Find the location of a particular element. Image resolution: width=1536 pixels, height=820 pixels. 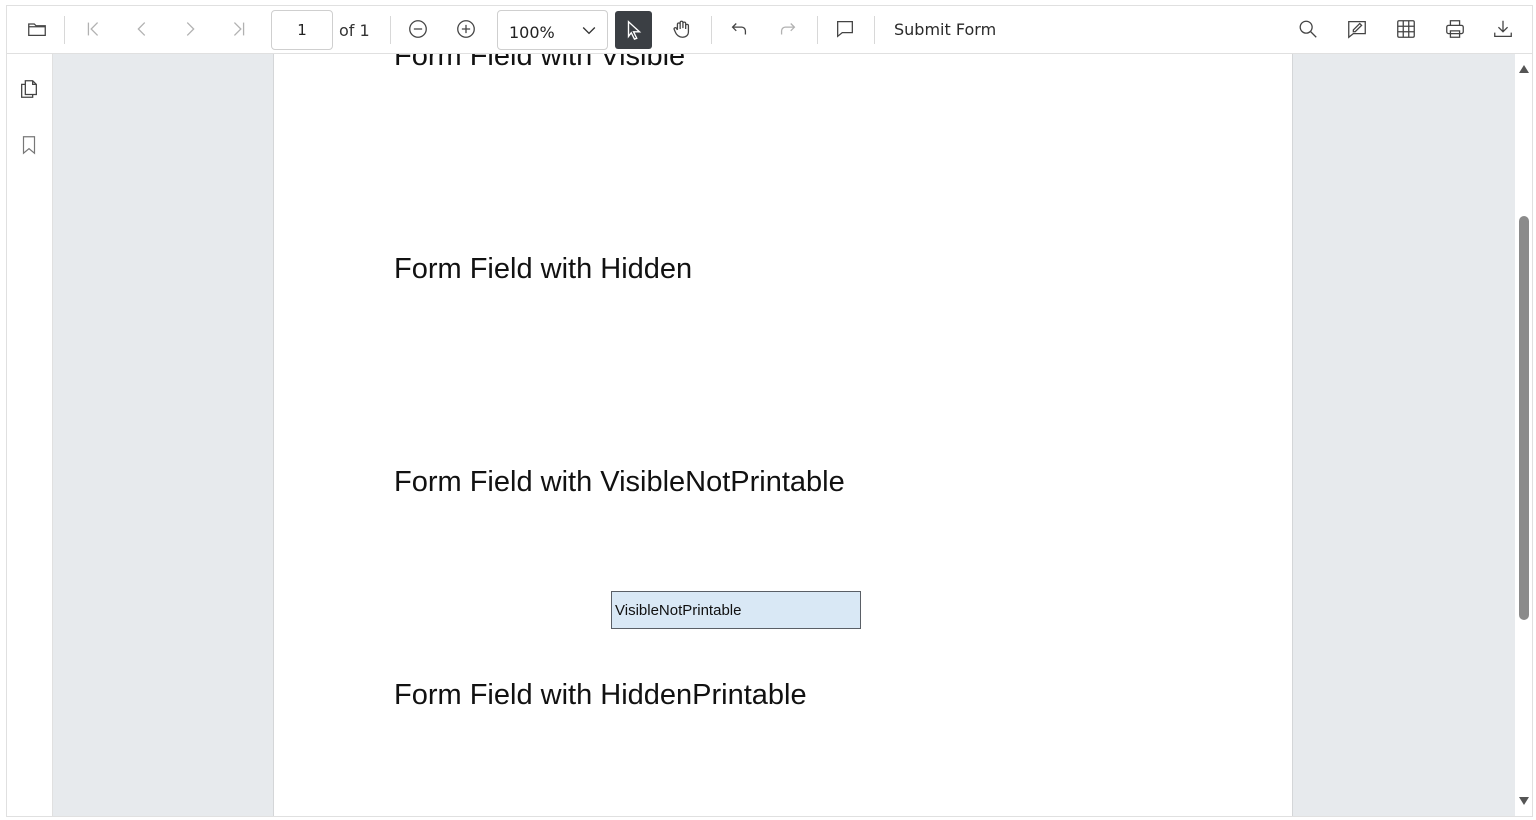

bookmark-icon is located at coordinates (29, 145).